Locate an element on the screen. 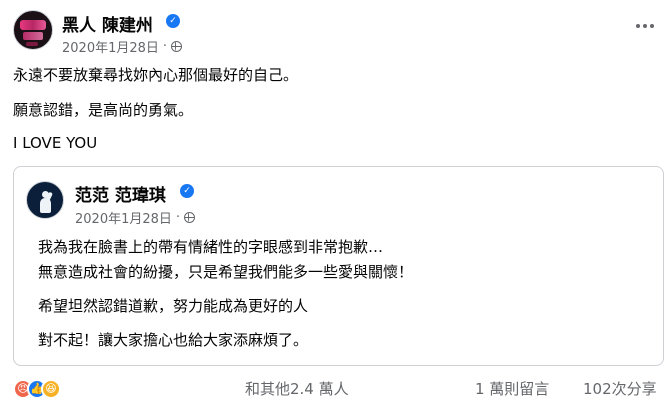 Image resolution: width=669 pixels, height=405 pixels. post-meta: 2020年1月28日 · is located at coordinates (122, 46).